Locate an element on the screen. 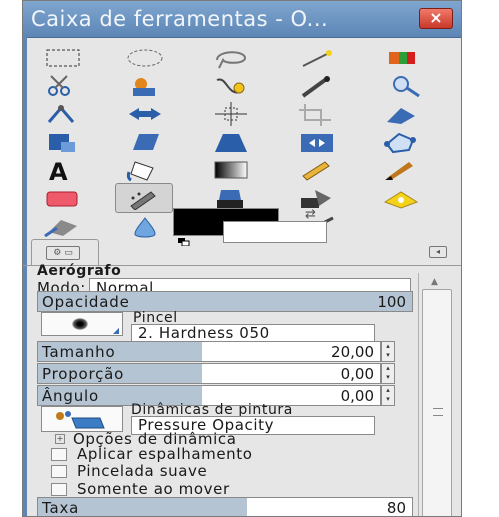 Image resolution: width=499 pixels, height=517 pixels. tool-button-zoom is located at coordinates (400, 86).